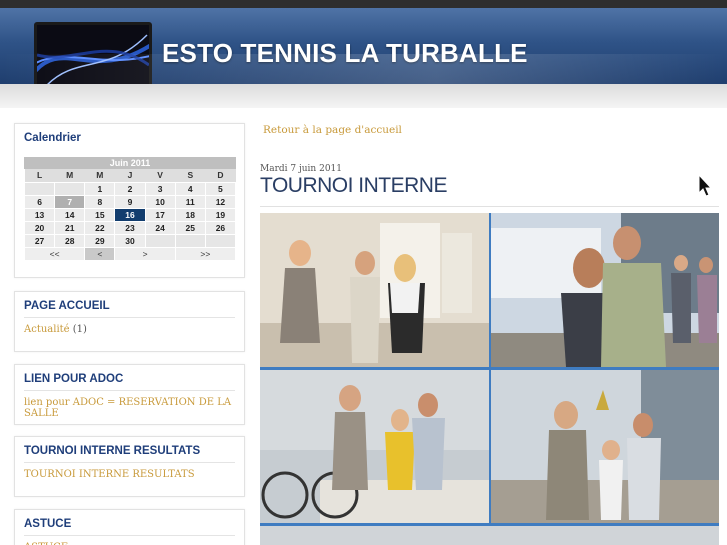 This screenshot has width=727, height=545. Describe the element at coordinates (220, 201) in the screenshot. I see `calendar-day: 12` at that location.